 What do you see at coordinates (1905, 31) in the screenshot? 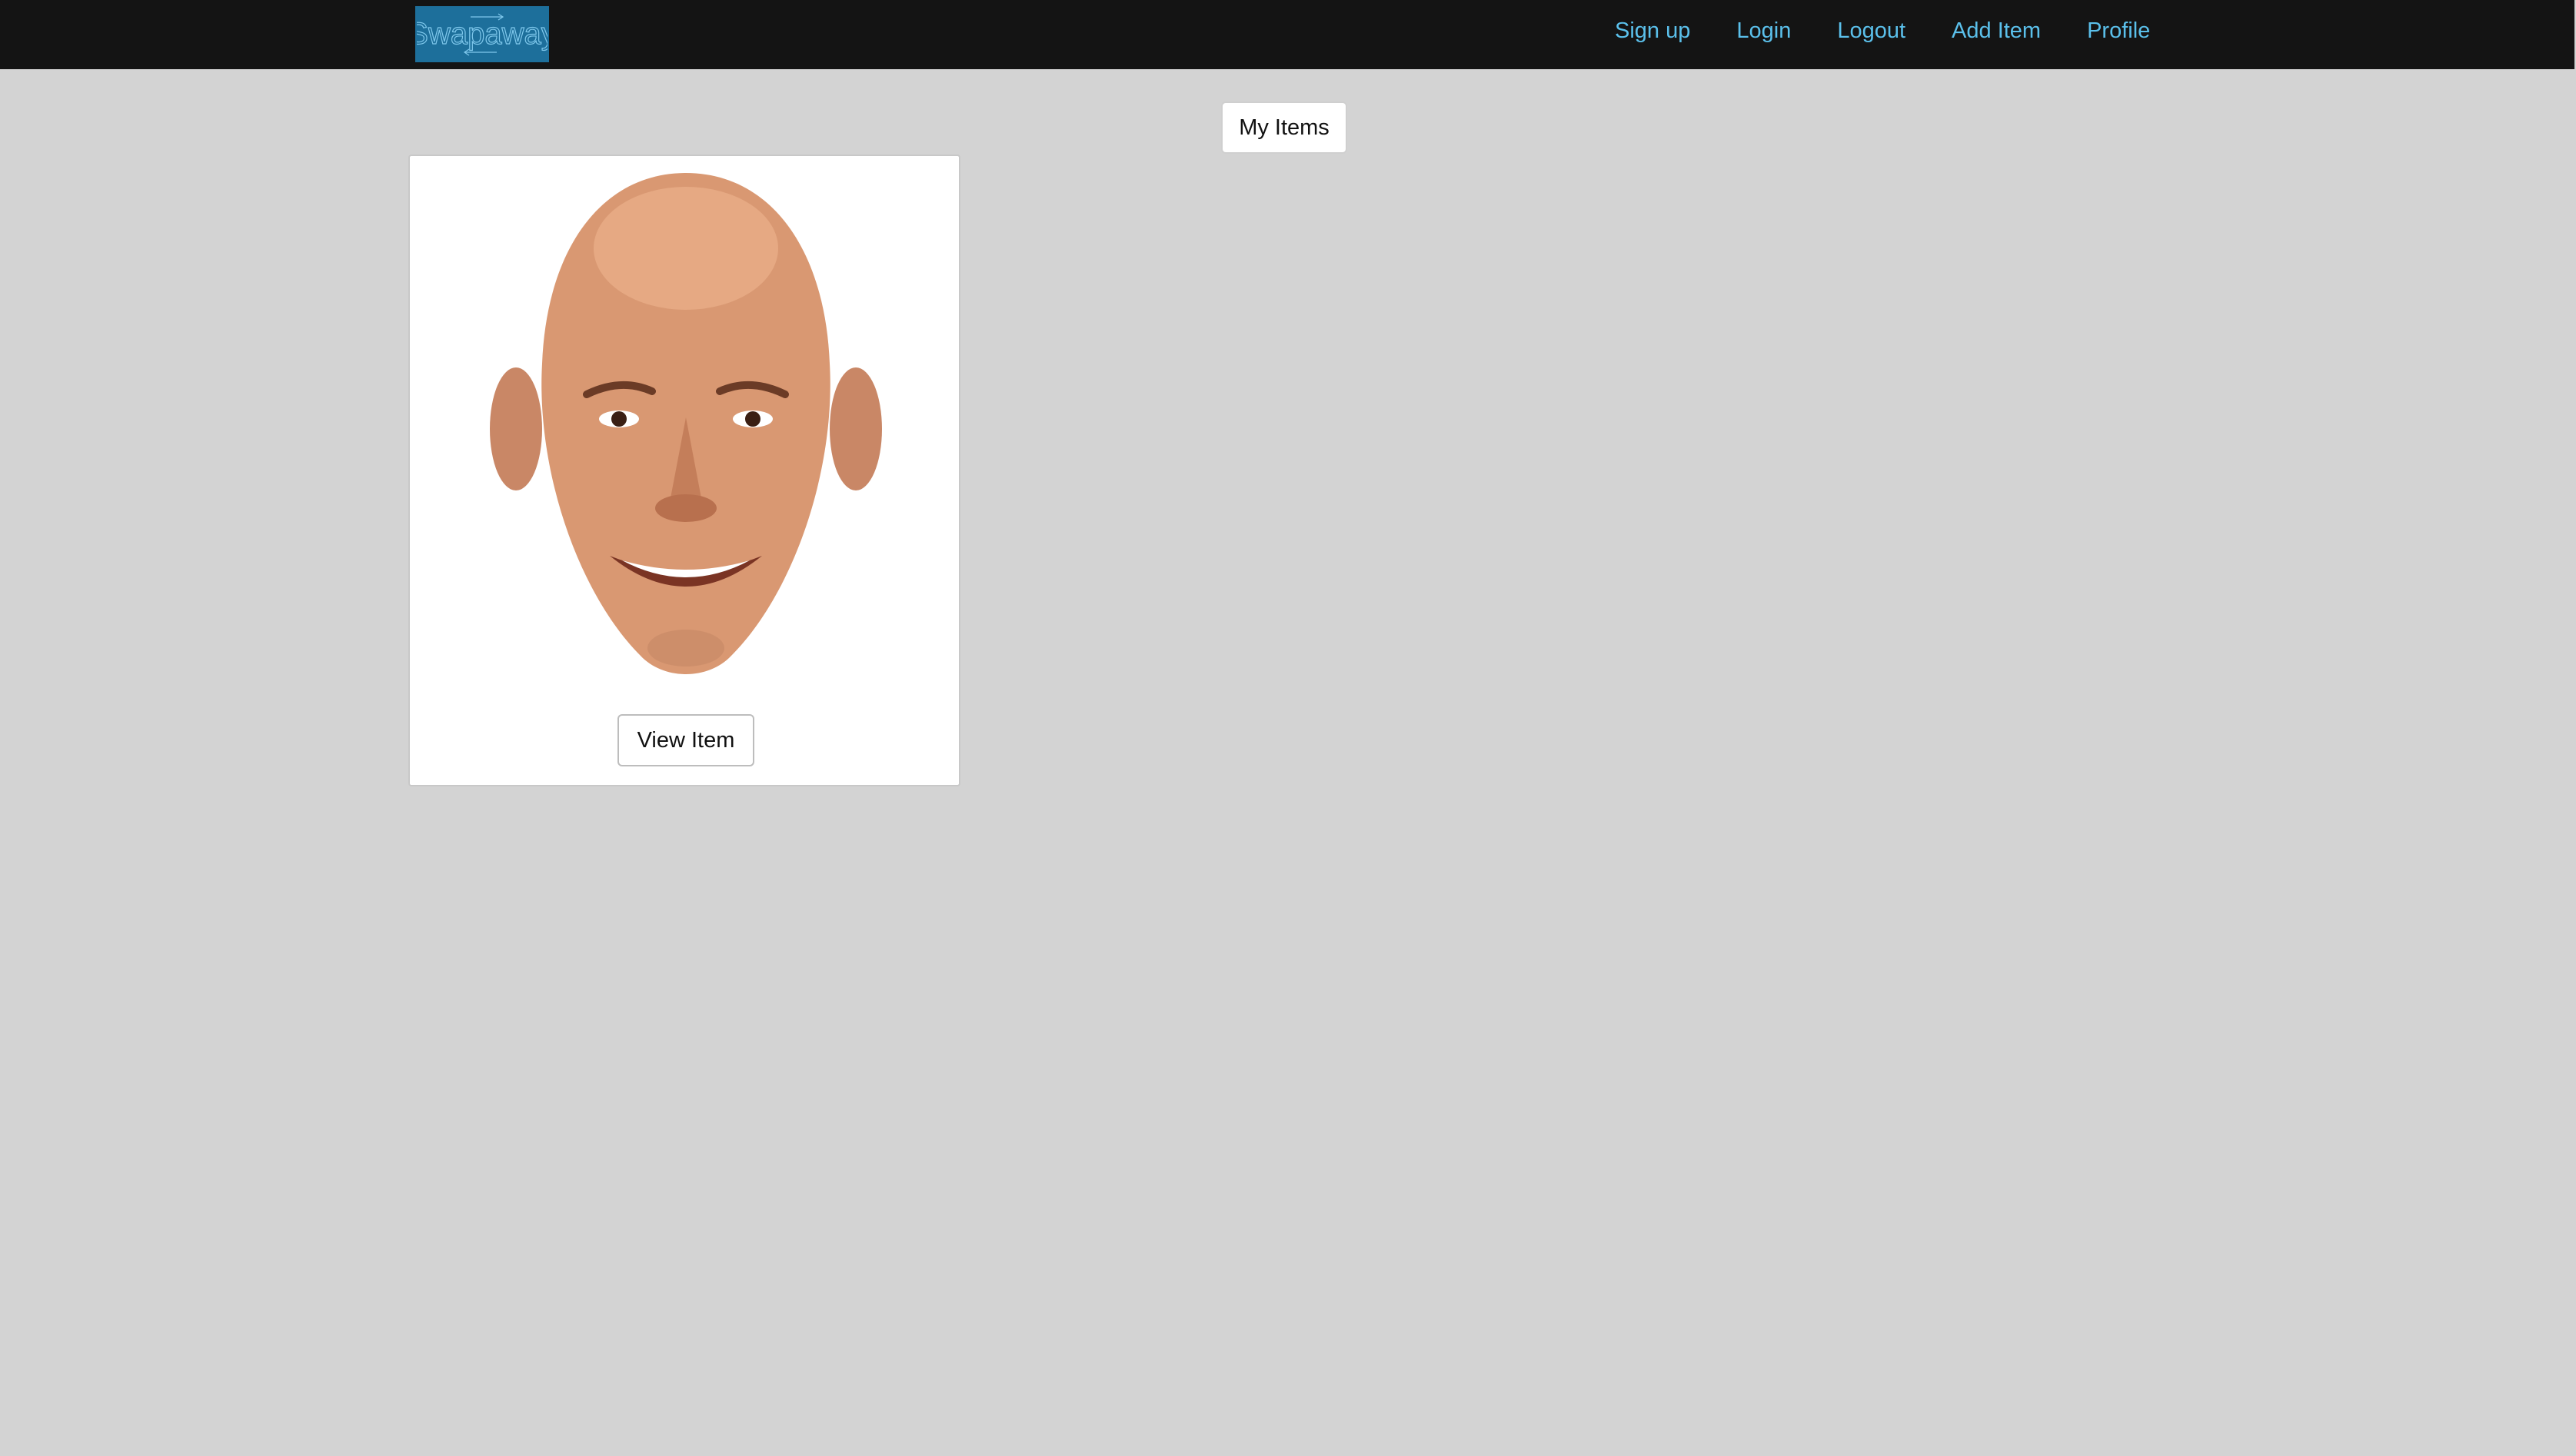
I see `nav-links: Sign up Login Logout Add Item Profile` at bounding box center [1905, 31].